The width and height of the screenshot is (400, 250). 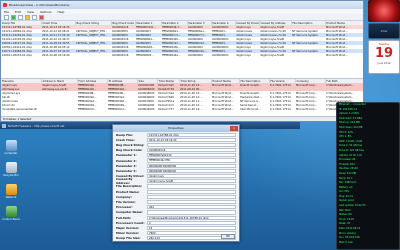 What do you see at coordinates (228, 236) in the screenshot?
I see `ok-button: OK` at bounding box center [228, 236].